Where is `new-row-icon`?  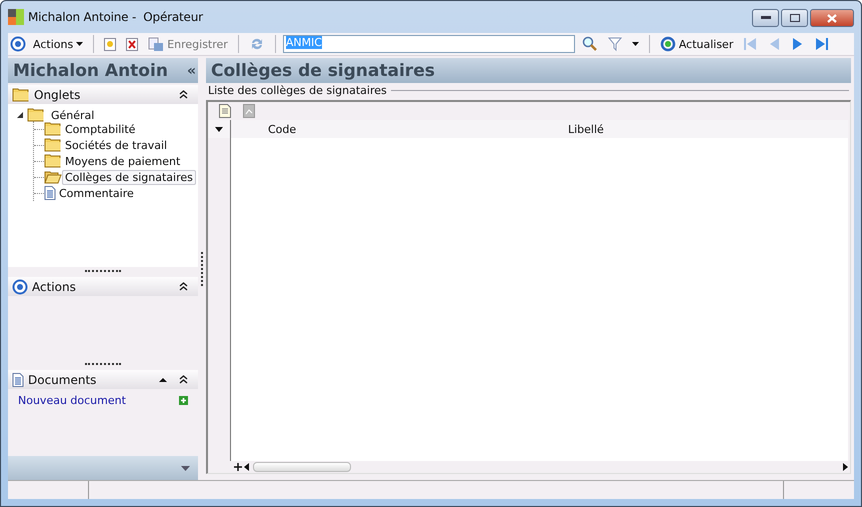
new-row-icon is located at coordinates (225, 111).